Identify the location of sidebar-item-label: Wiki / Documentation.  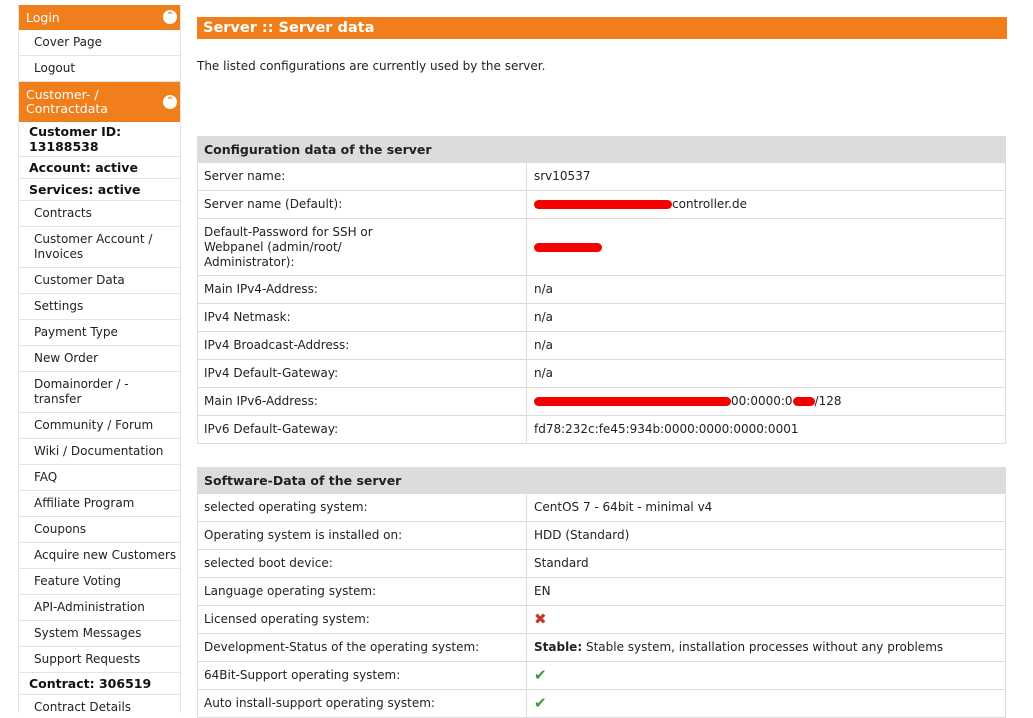
(99, 451).